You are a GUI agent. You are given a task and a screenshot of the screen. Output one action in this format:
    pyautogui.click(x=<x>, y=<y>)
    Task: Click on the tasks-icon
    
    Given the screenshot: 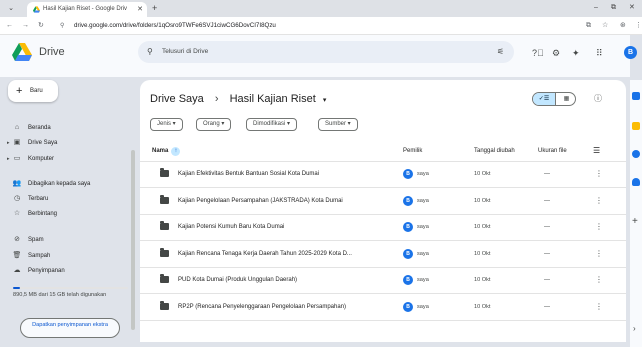 What is the action you would take?
    pyautogui.click(x=636, y=154)
    